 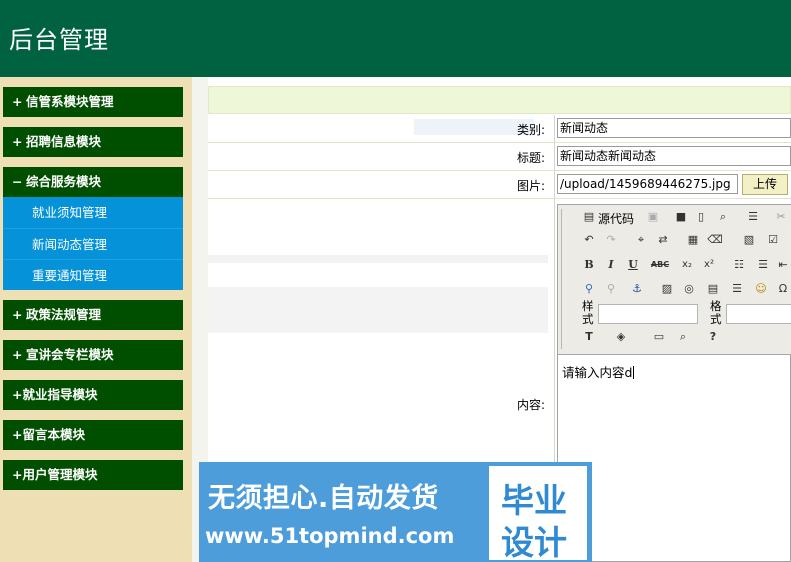 I want to click on submenu-item-jiuye-xuzhi: 就业须知管理, so click(x=93, y=212).